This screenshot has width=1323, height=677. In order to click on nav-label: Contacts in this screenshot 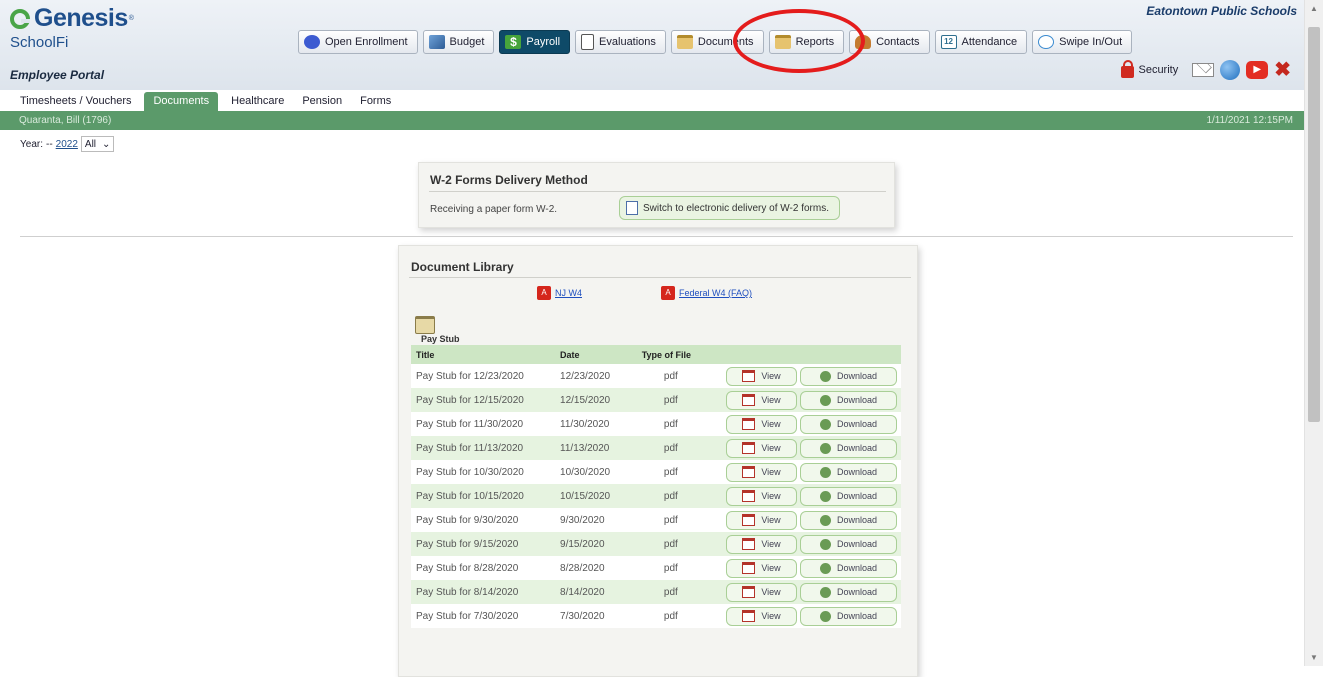, I will do `click(898, 42)`.